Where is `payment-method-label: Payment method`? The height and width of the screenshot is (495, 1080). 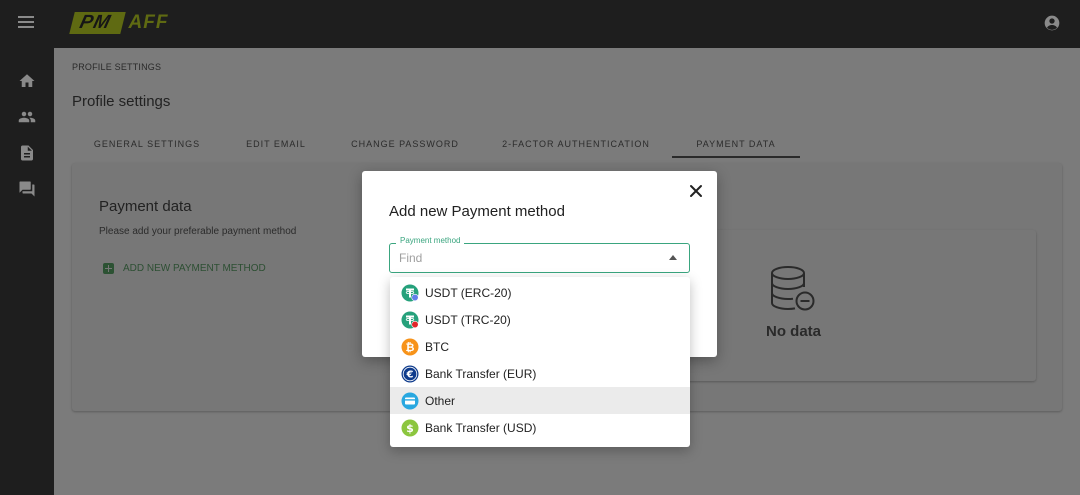 payment-method-label: Payment method is located at coordinates (430, 240).